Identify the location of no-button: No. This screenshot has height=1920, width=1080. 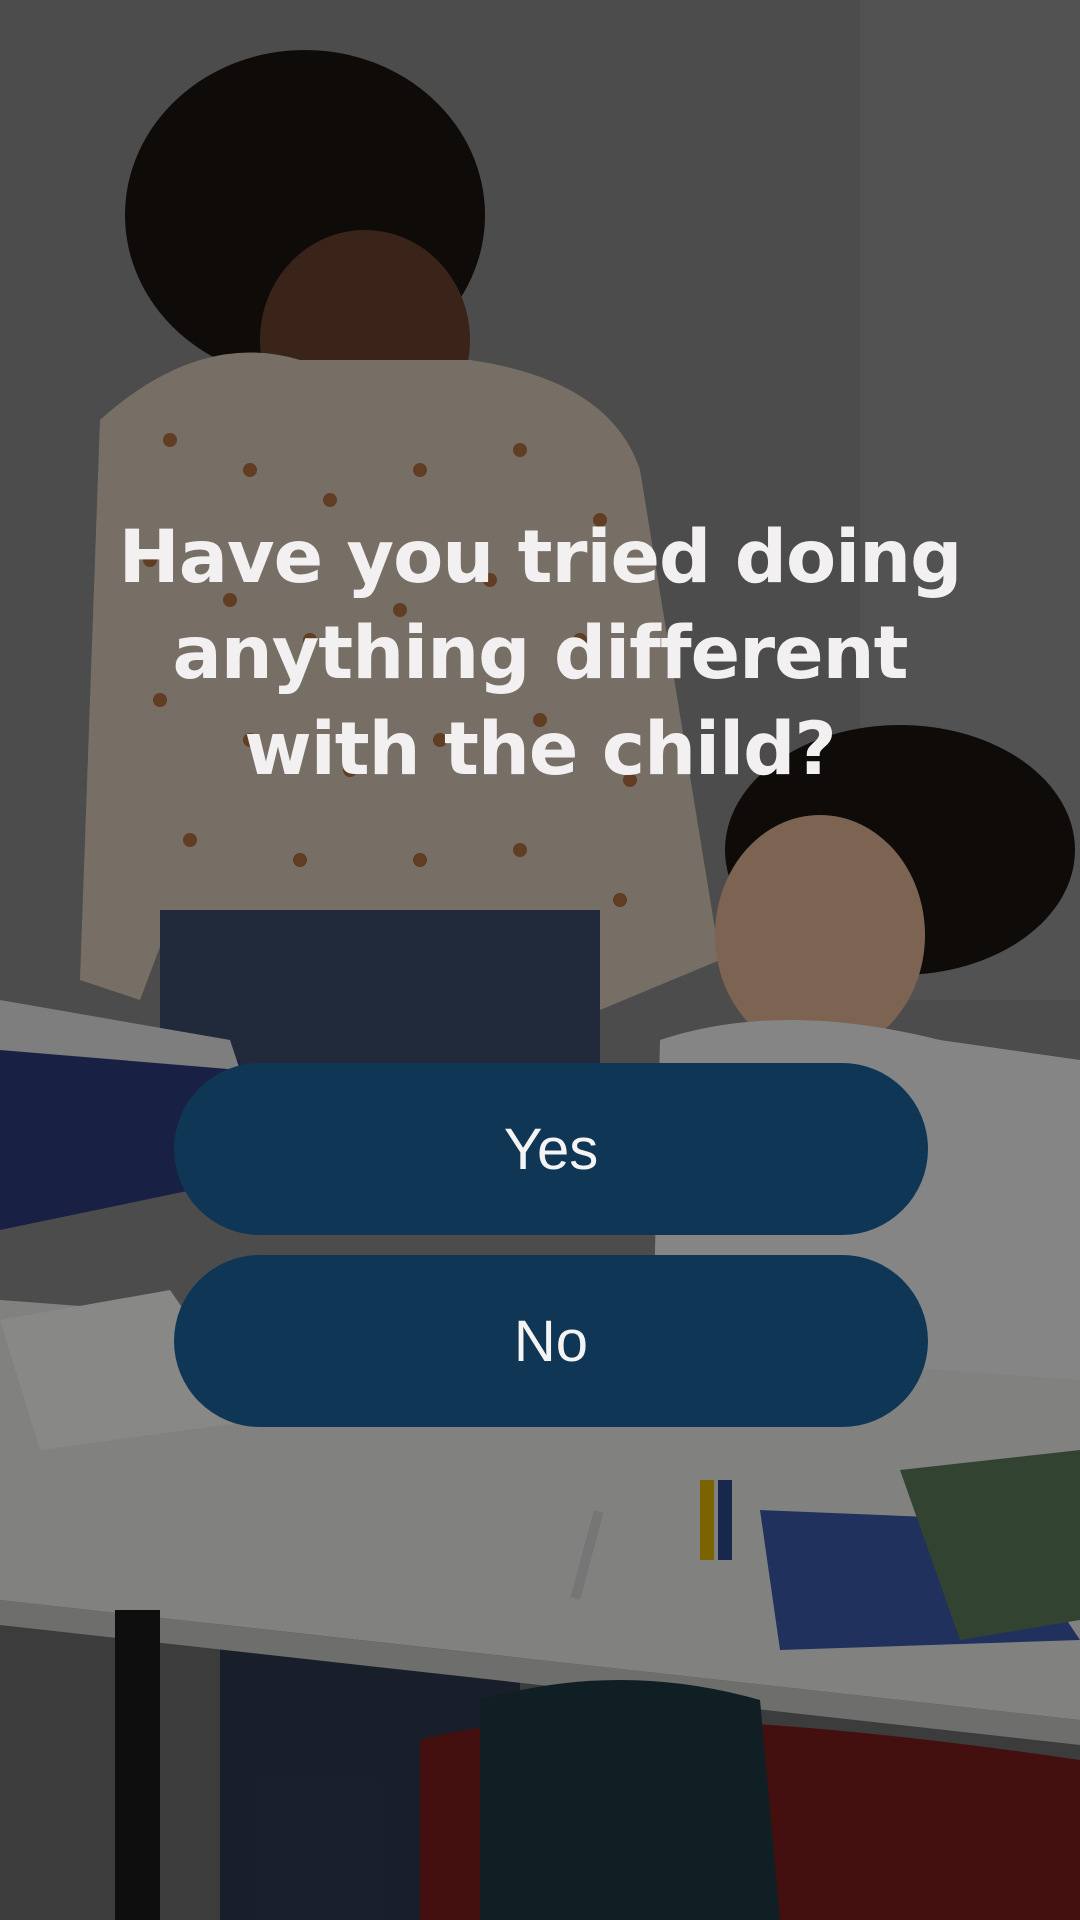
(551, 1341).